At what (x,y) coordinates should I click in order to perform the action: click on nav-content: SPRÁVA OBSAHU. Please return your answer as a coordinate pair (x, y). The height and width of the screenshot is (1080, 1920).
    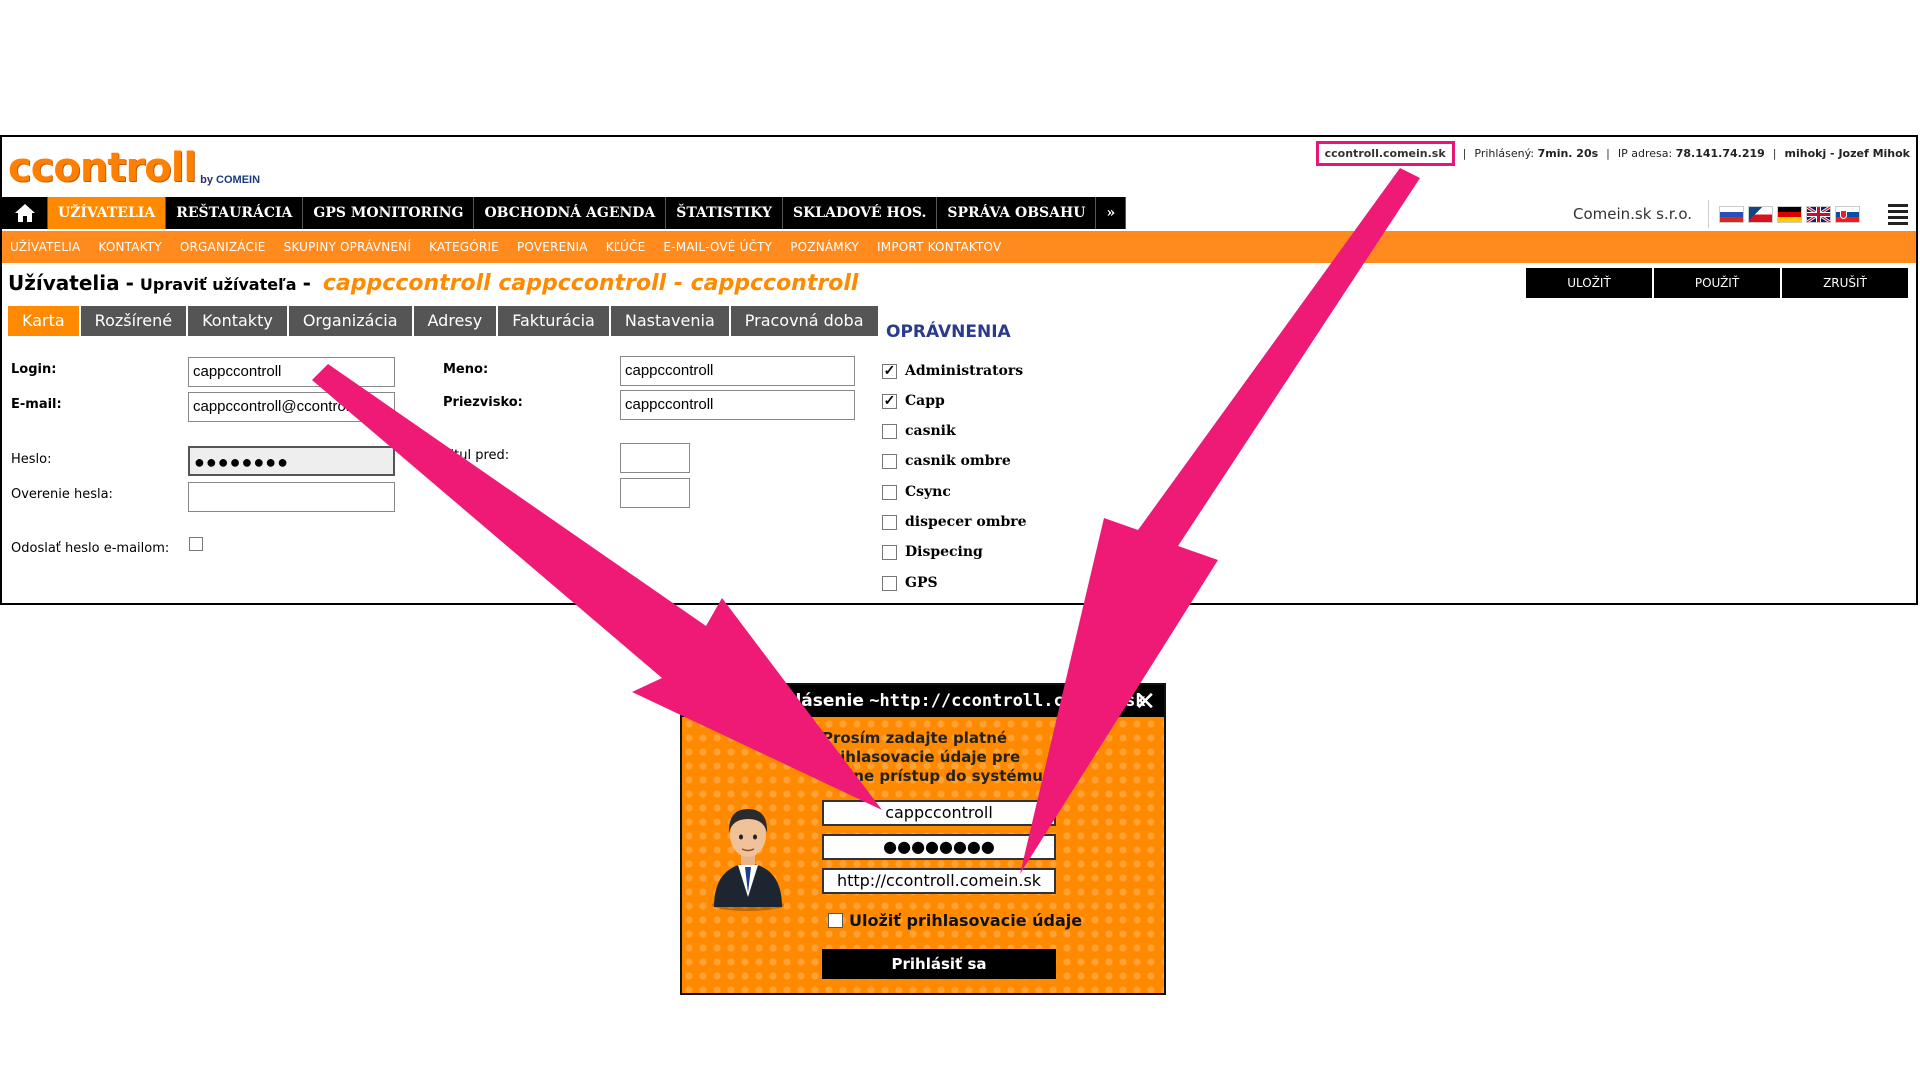
    Looking at the image, I should click on (1017, 213).